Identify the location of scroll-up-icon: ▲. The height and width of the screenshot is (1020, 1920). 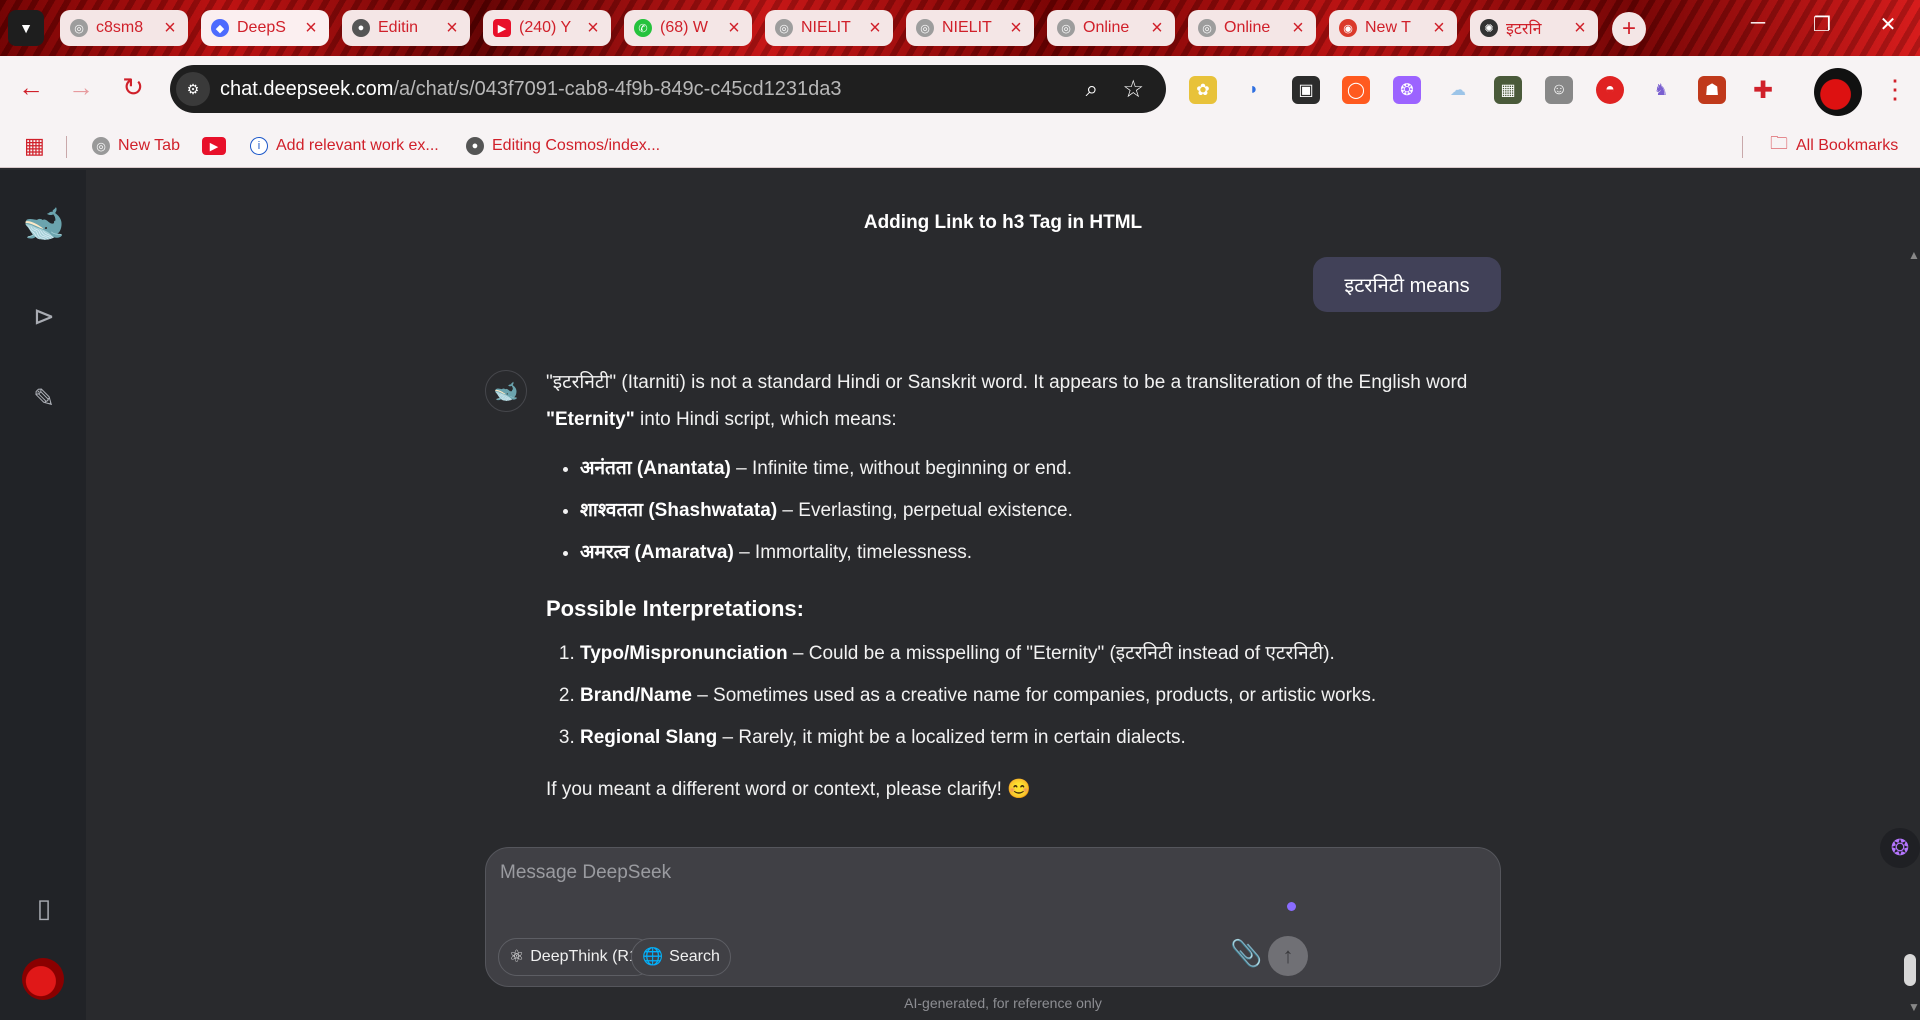
(1914, 255).